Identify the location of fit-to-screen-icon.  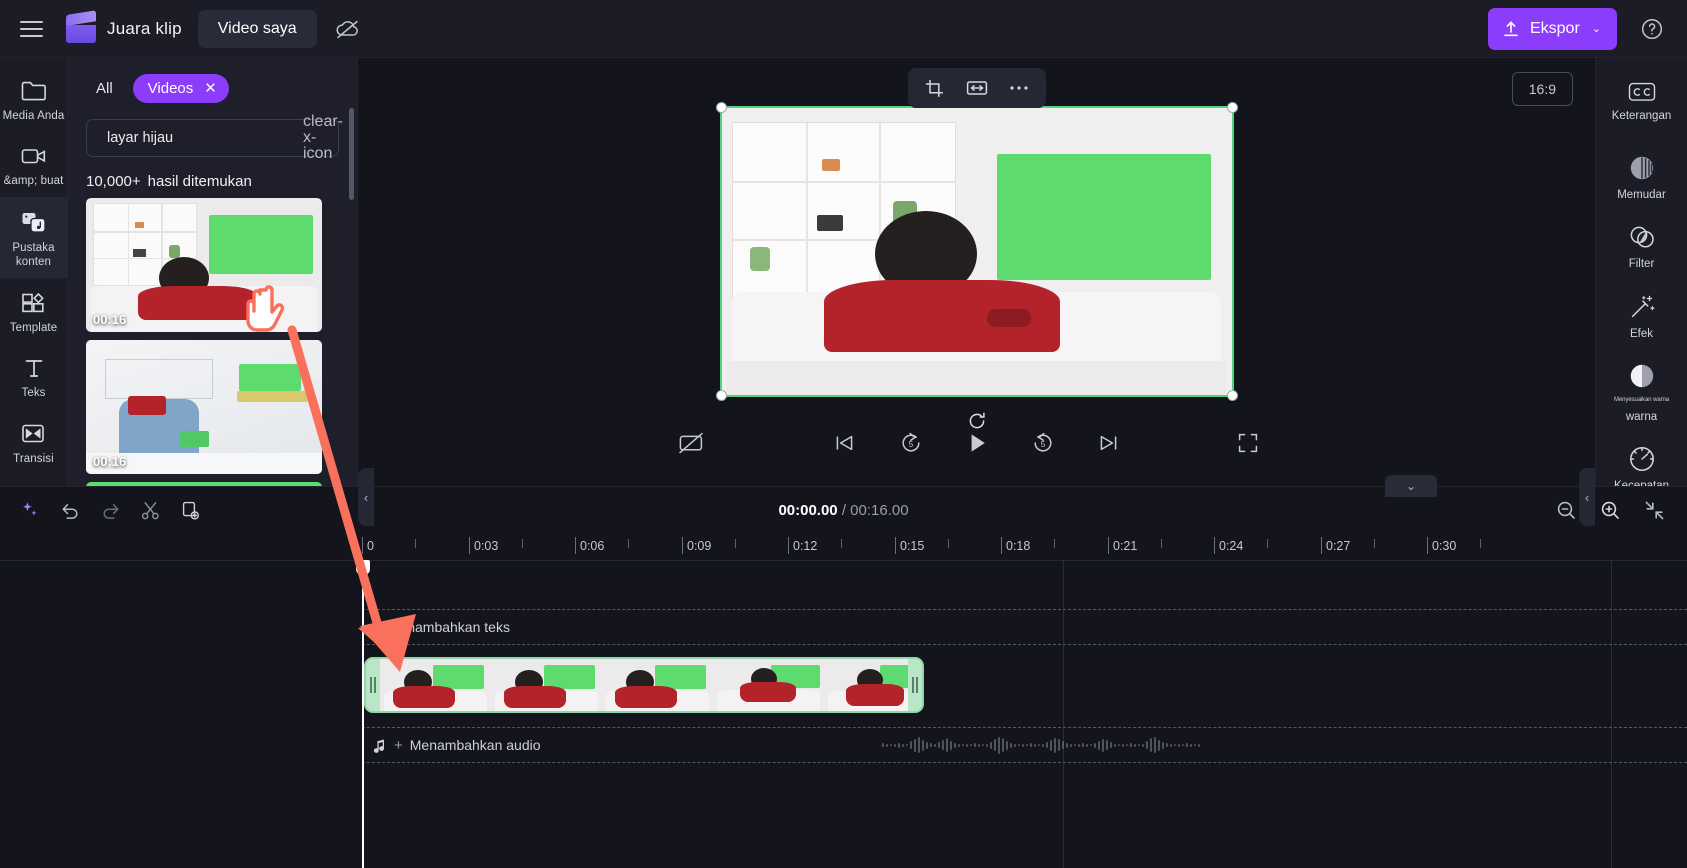
(1654, 510).